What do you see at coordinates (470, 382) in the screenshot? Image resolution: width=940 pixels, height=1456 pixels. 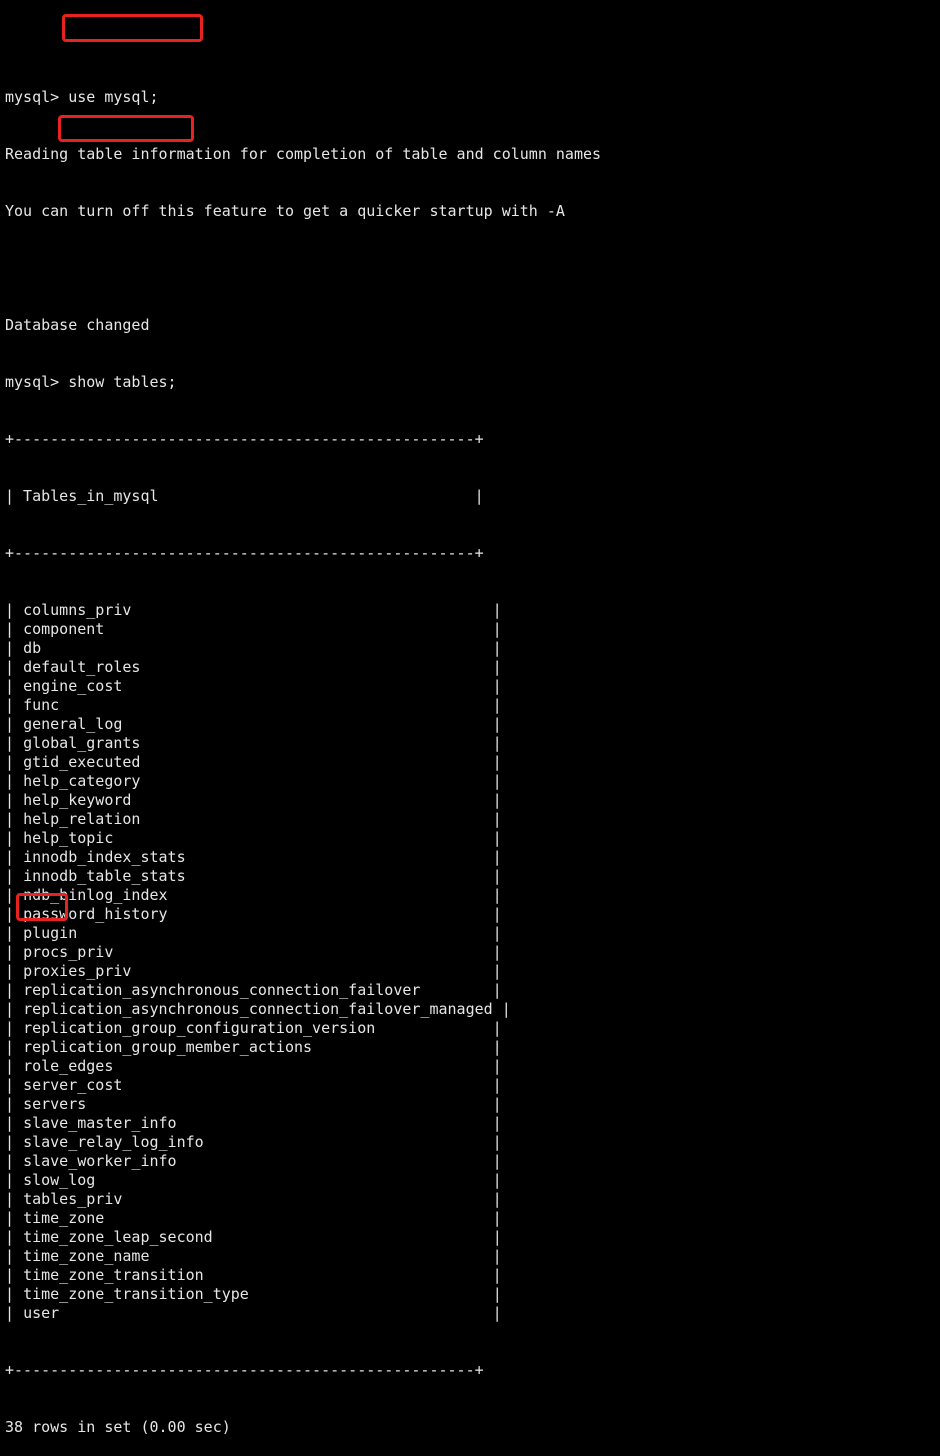 I see `command-line-show: mysql> show tables;` at bounding box center [470, 382].